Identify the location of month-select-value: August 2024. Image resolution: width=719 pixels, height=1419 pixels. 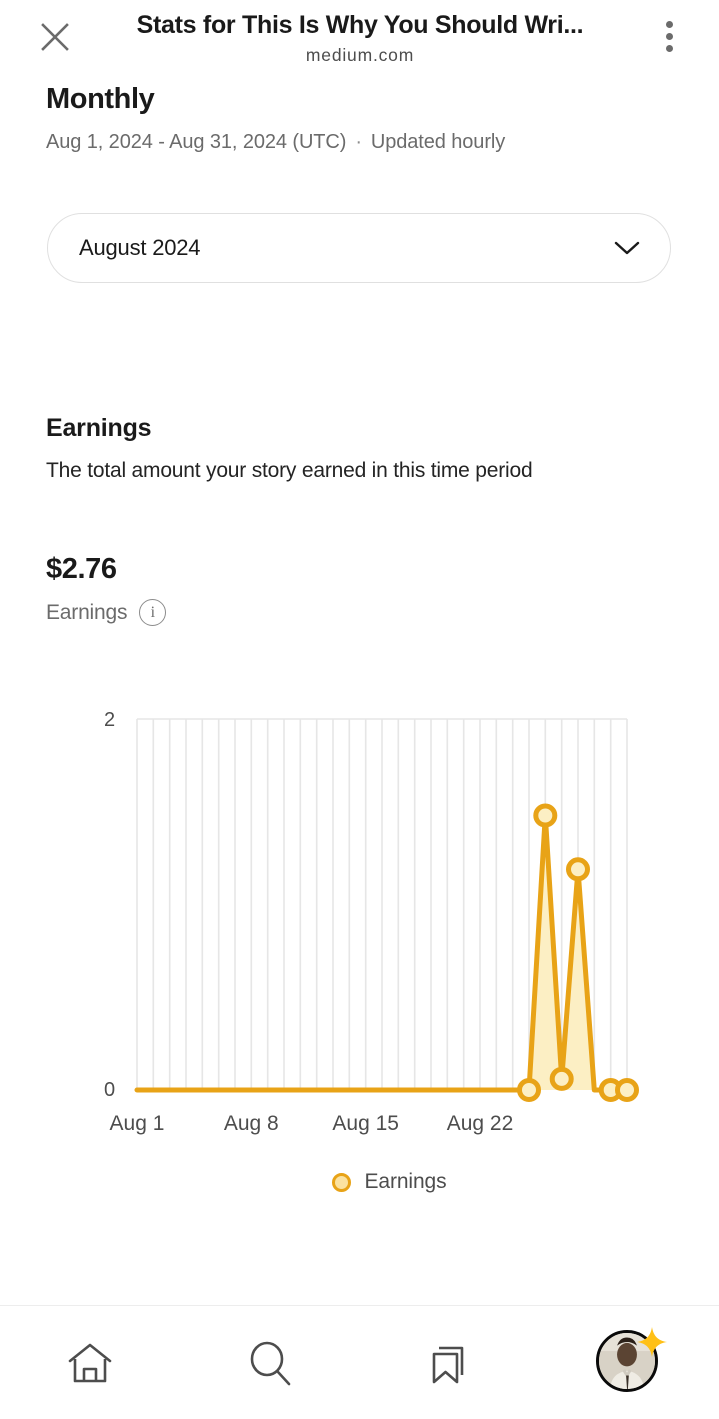
(140, 247).